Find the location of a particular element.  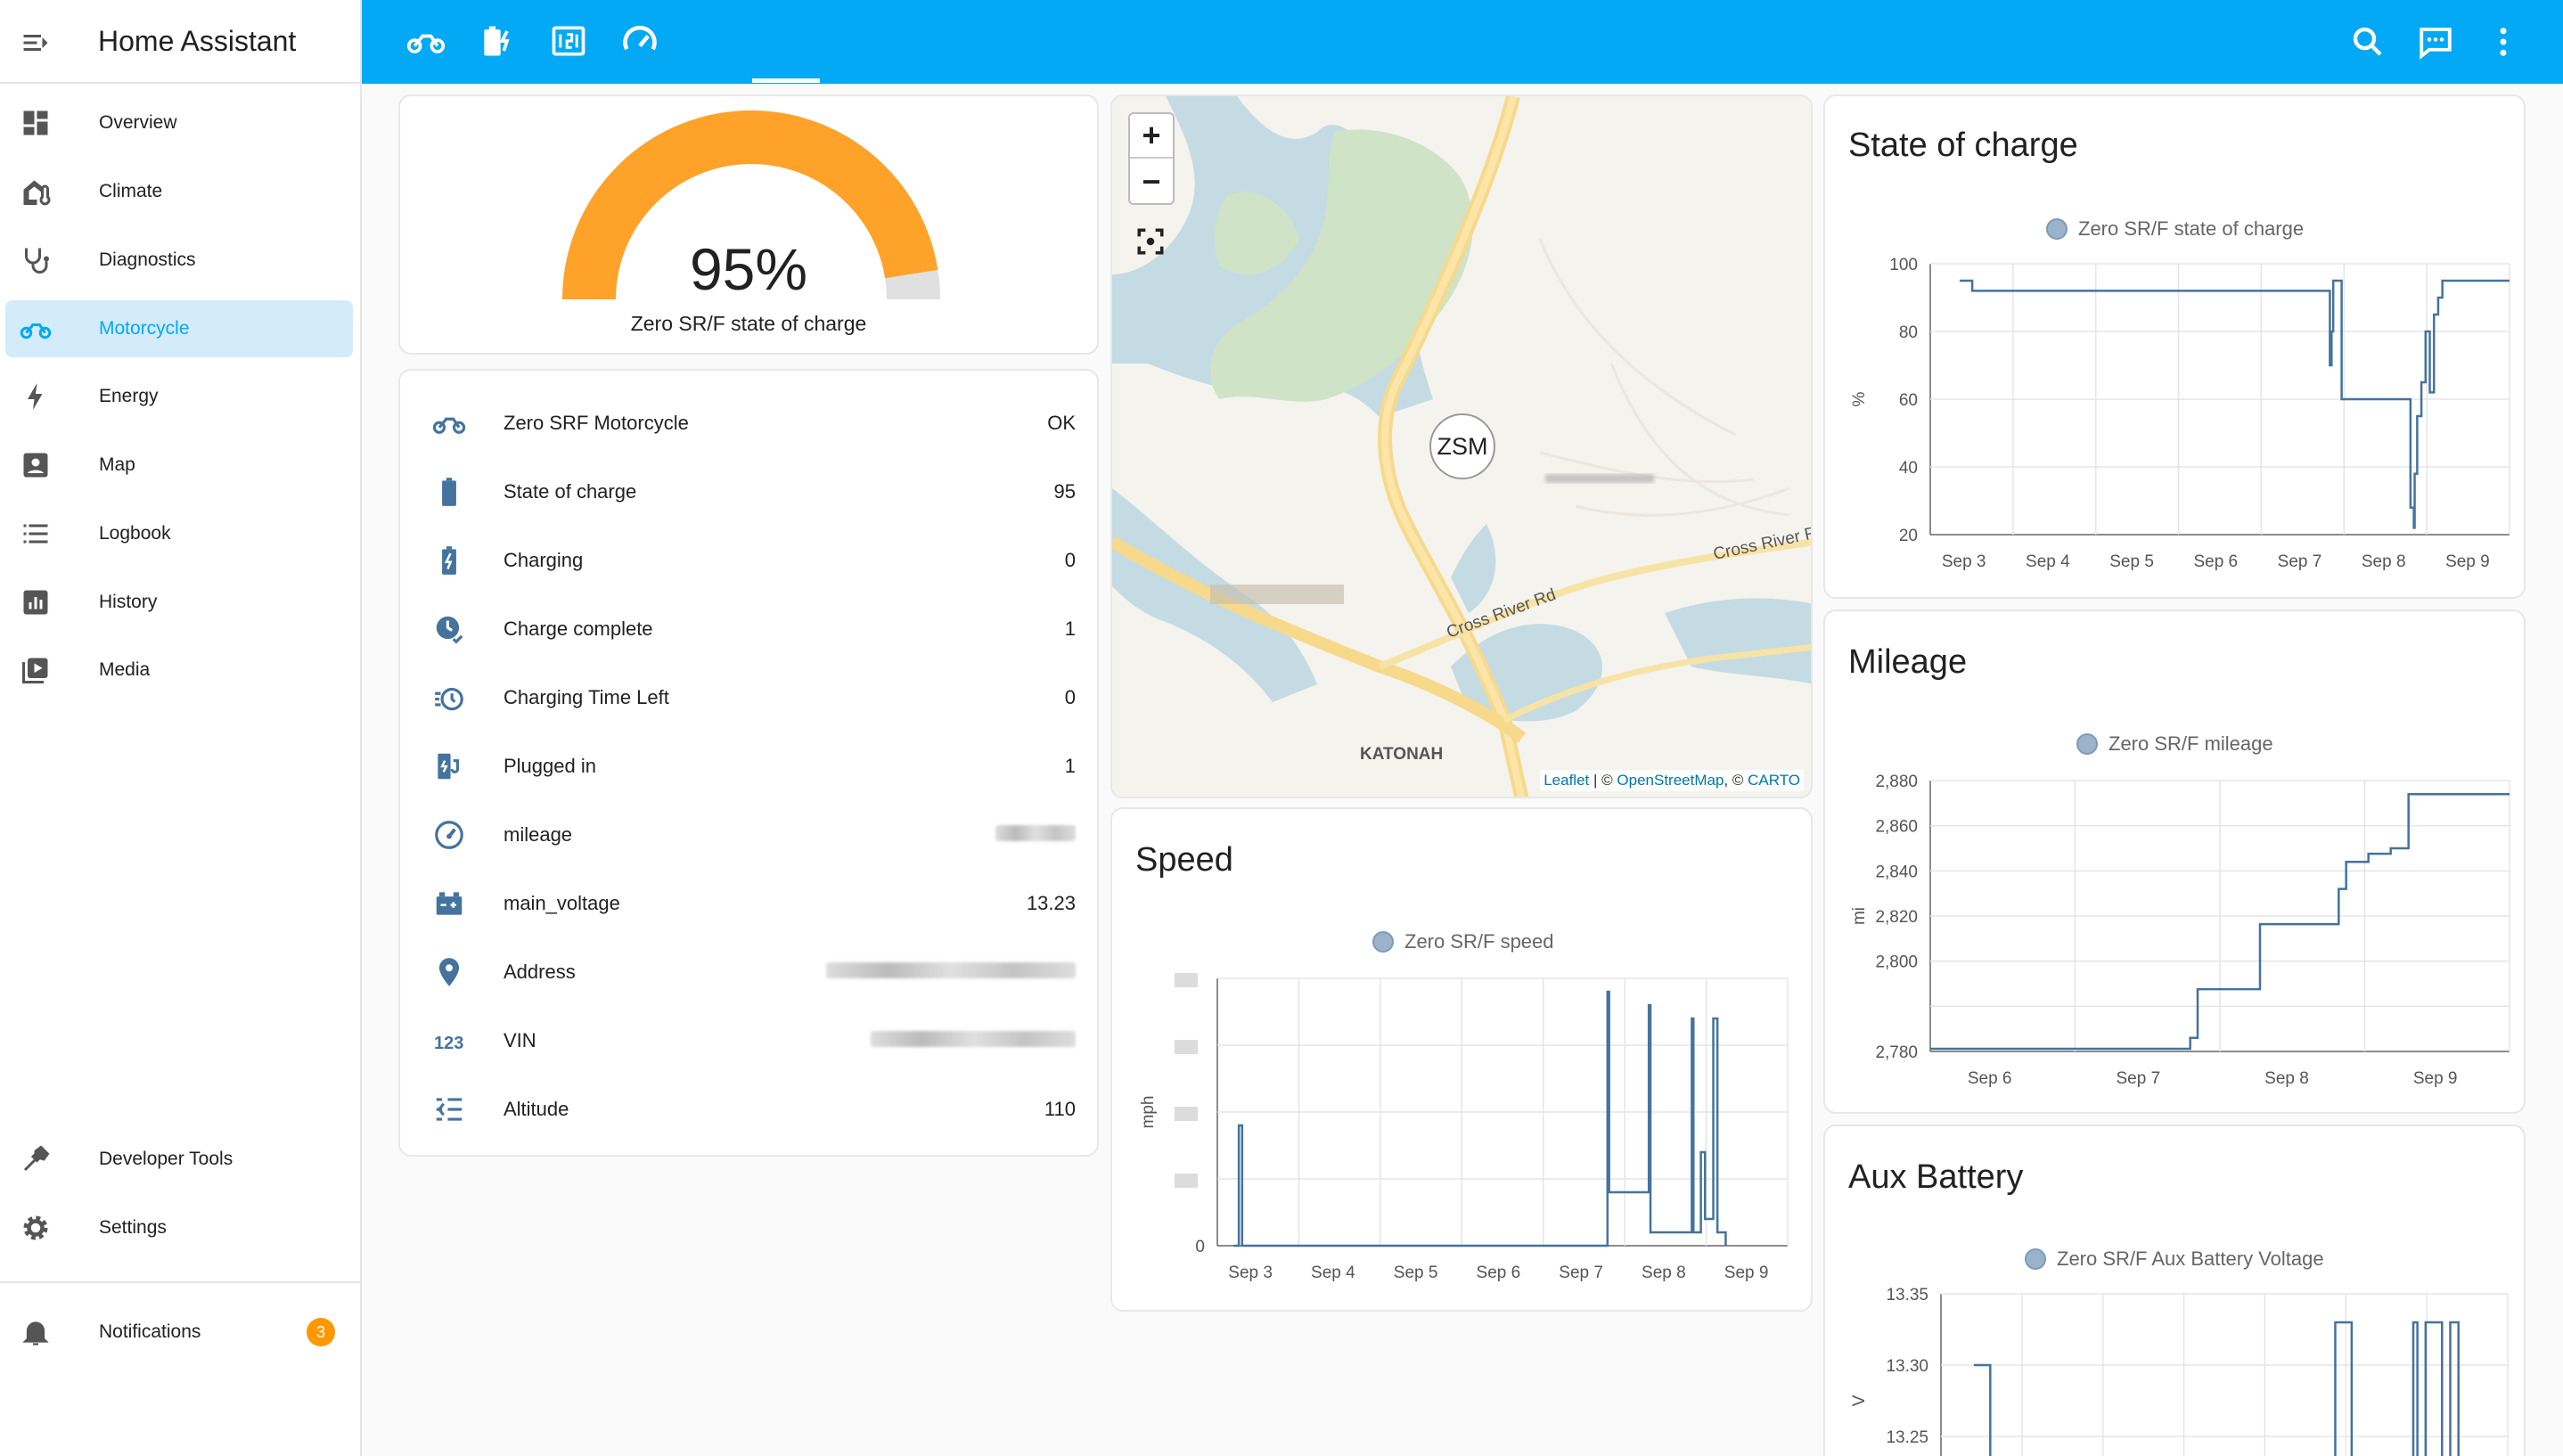

search-icon is located at coordinates (2368, 42).